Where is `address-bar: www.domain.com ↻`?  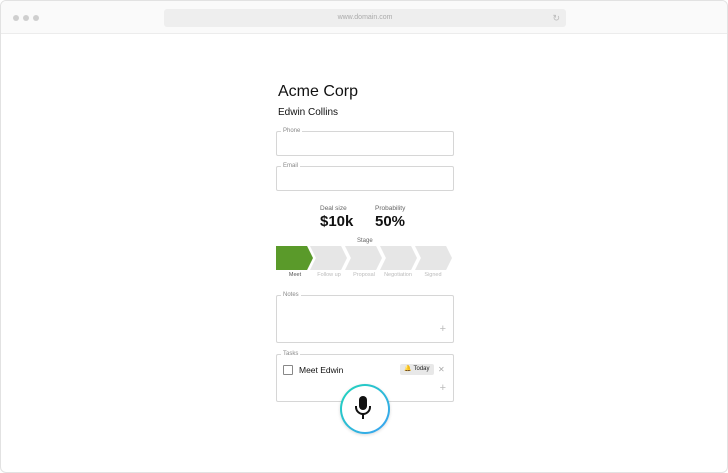
address-bar: www.domain.com ↻ is located at coordinates (365, 18).